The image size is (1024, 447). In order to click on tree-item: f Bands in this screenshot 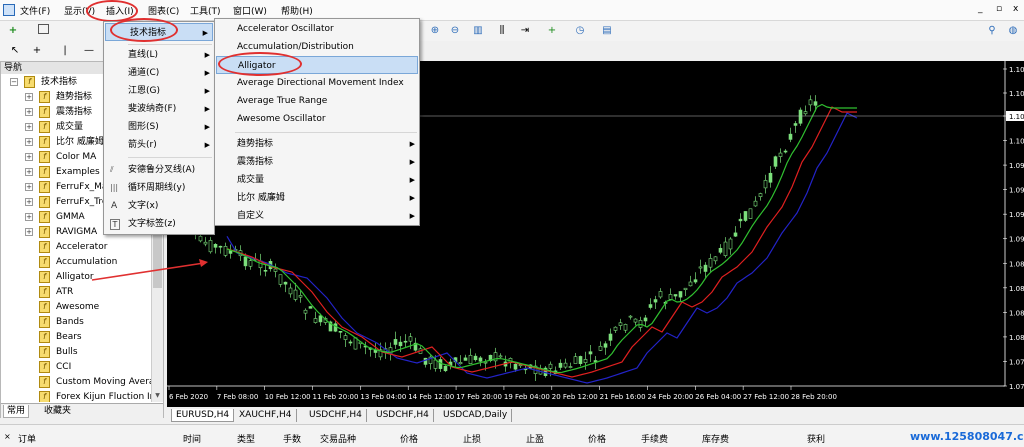, I will do `click(76, 322)`.